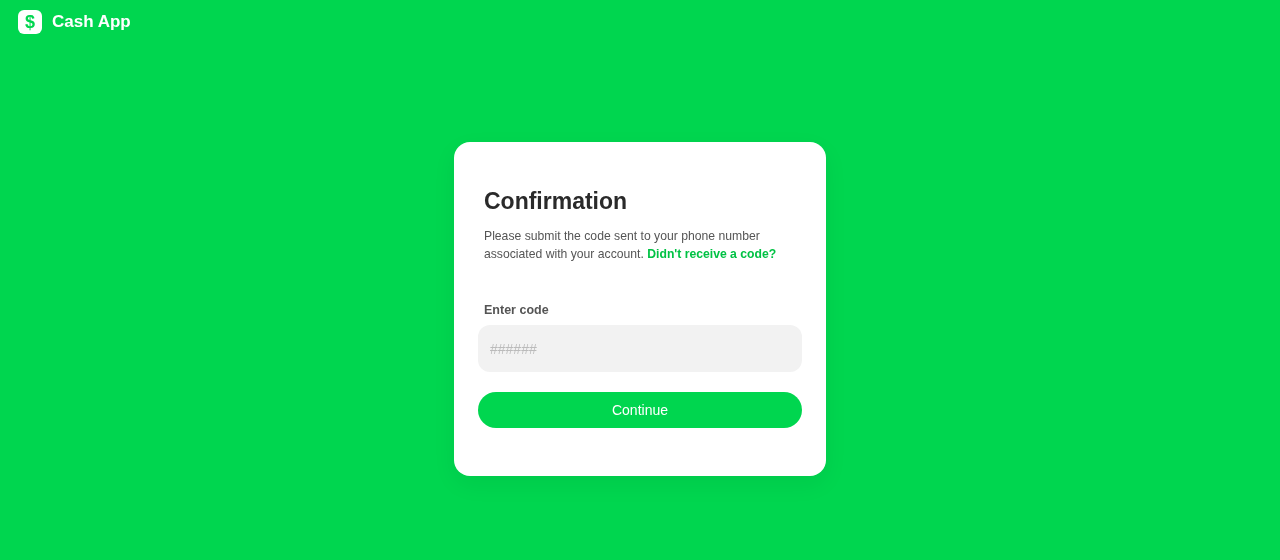  I want to click on continue-button: Continue, so click(640, 410).